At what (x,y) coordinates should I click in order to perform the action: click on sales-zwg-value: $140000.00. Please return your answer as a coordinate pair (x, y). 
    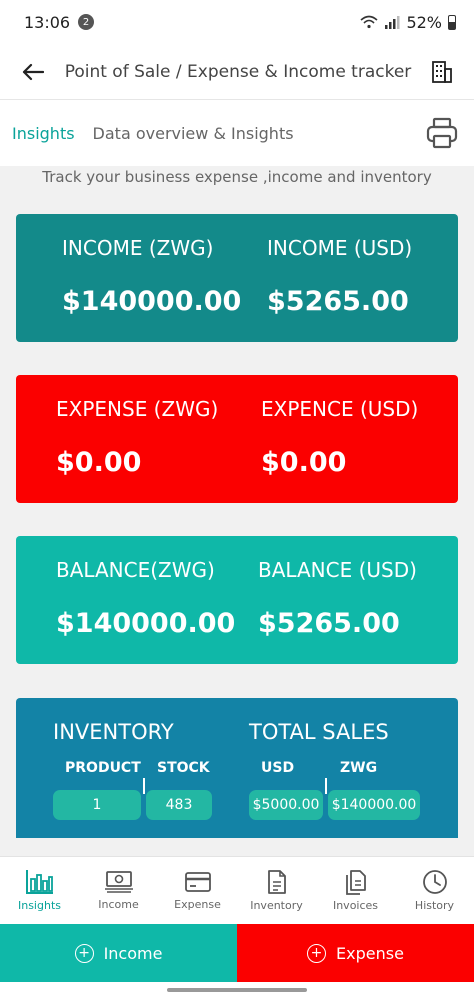
    Looking at the image, I should click on (374, 805).